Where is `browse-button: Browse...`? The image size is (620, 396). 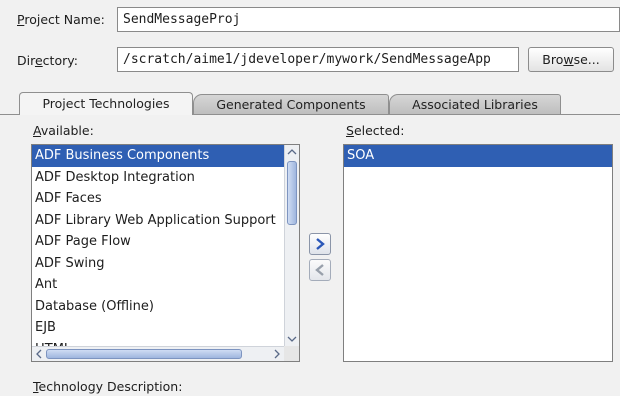
browse-button: Browse... is located at coordinates (571, 59).